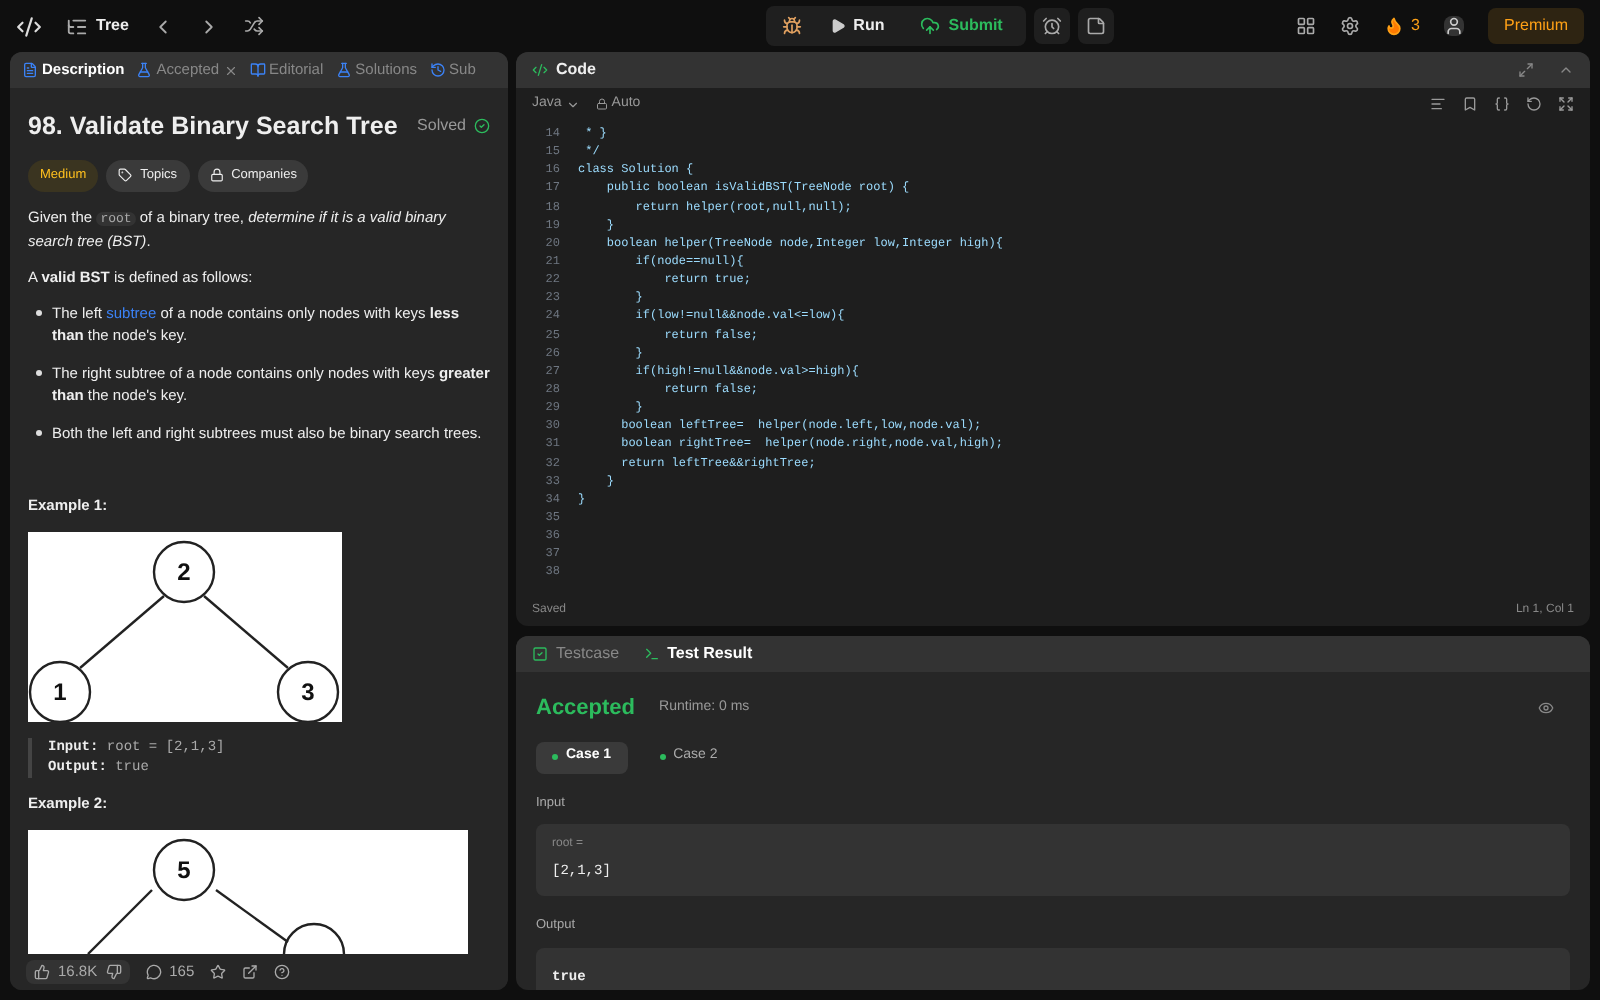  What do you see at coordinates (1438, 104) in the screenshot?
I see `format-icon` at bounding box center [1438, 104].